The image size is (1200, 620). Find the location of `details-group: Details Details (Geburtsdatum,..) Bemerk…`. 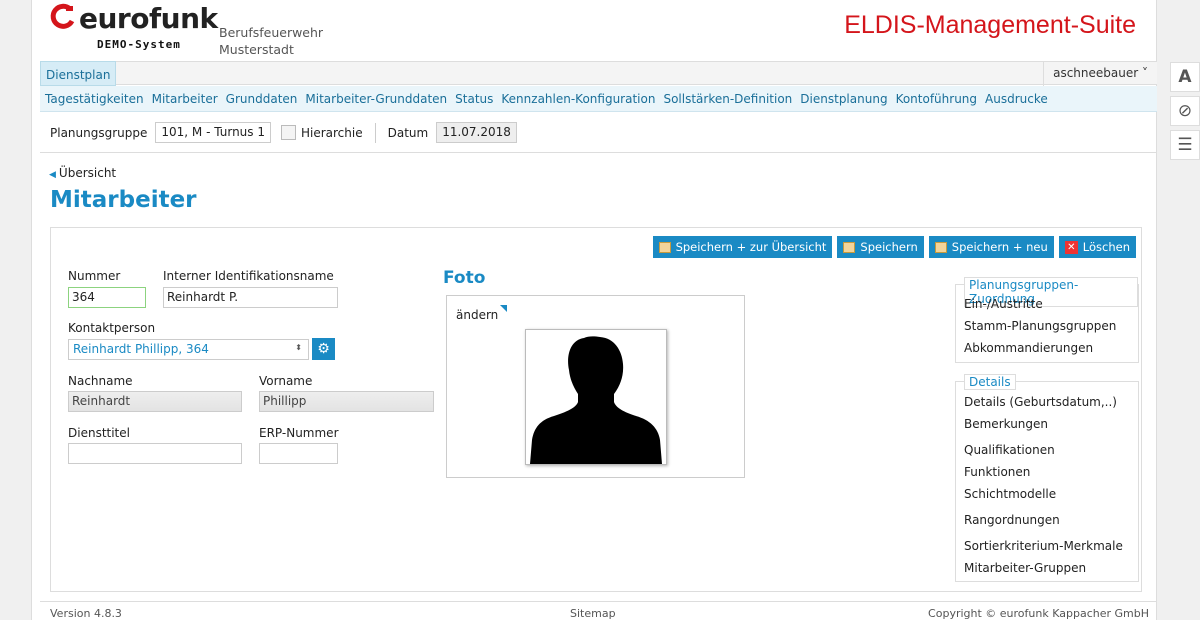

details-group: Details Details (Geburtsdatum,..) Bemerk… is located at coordinates (1047, 478).